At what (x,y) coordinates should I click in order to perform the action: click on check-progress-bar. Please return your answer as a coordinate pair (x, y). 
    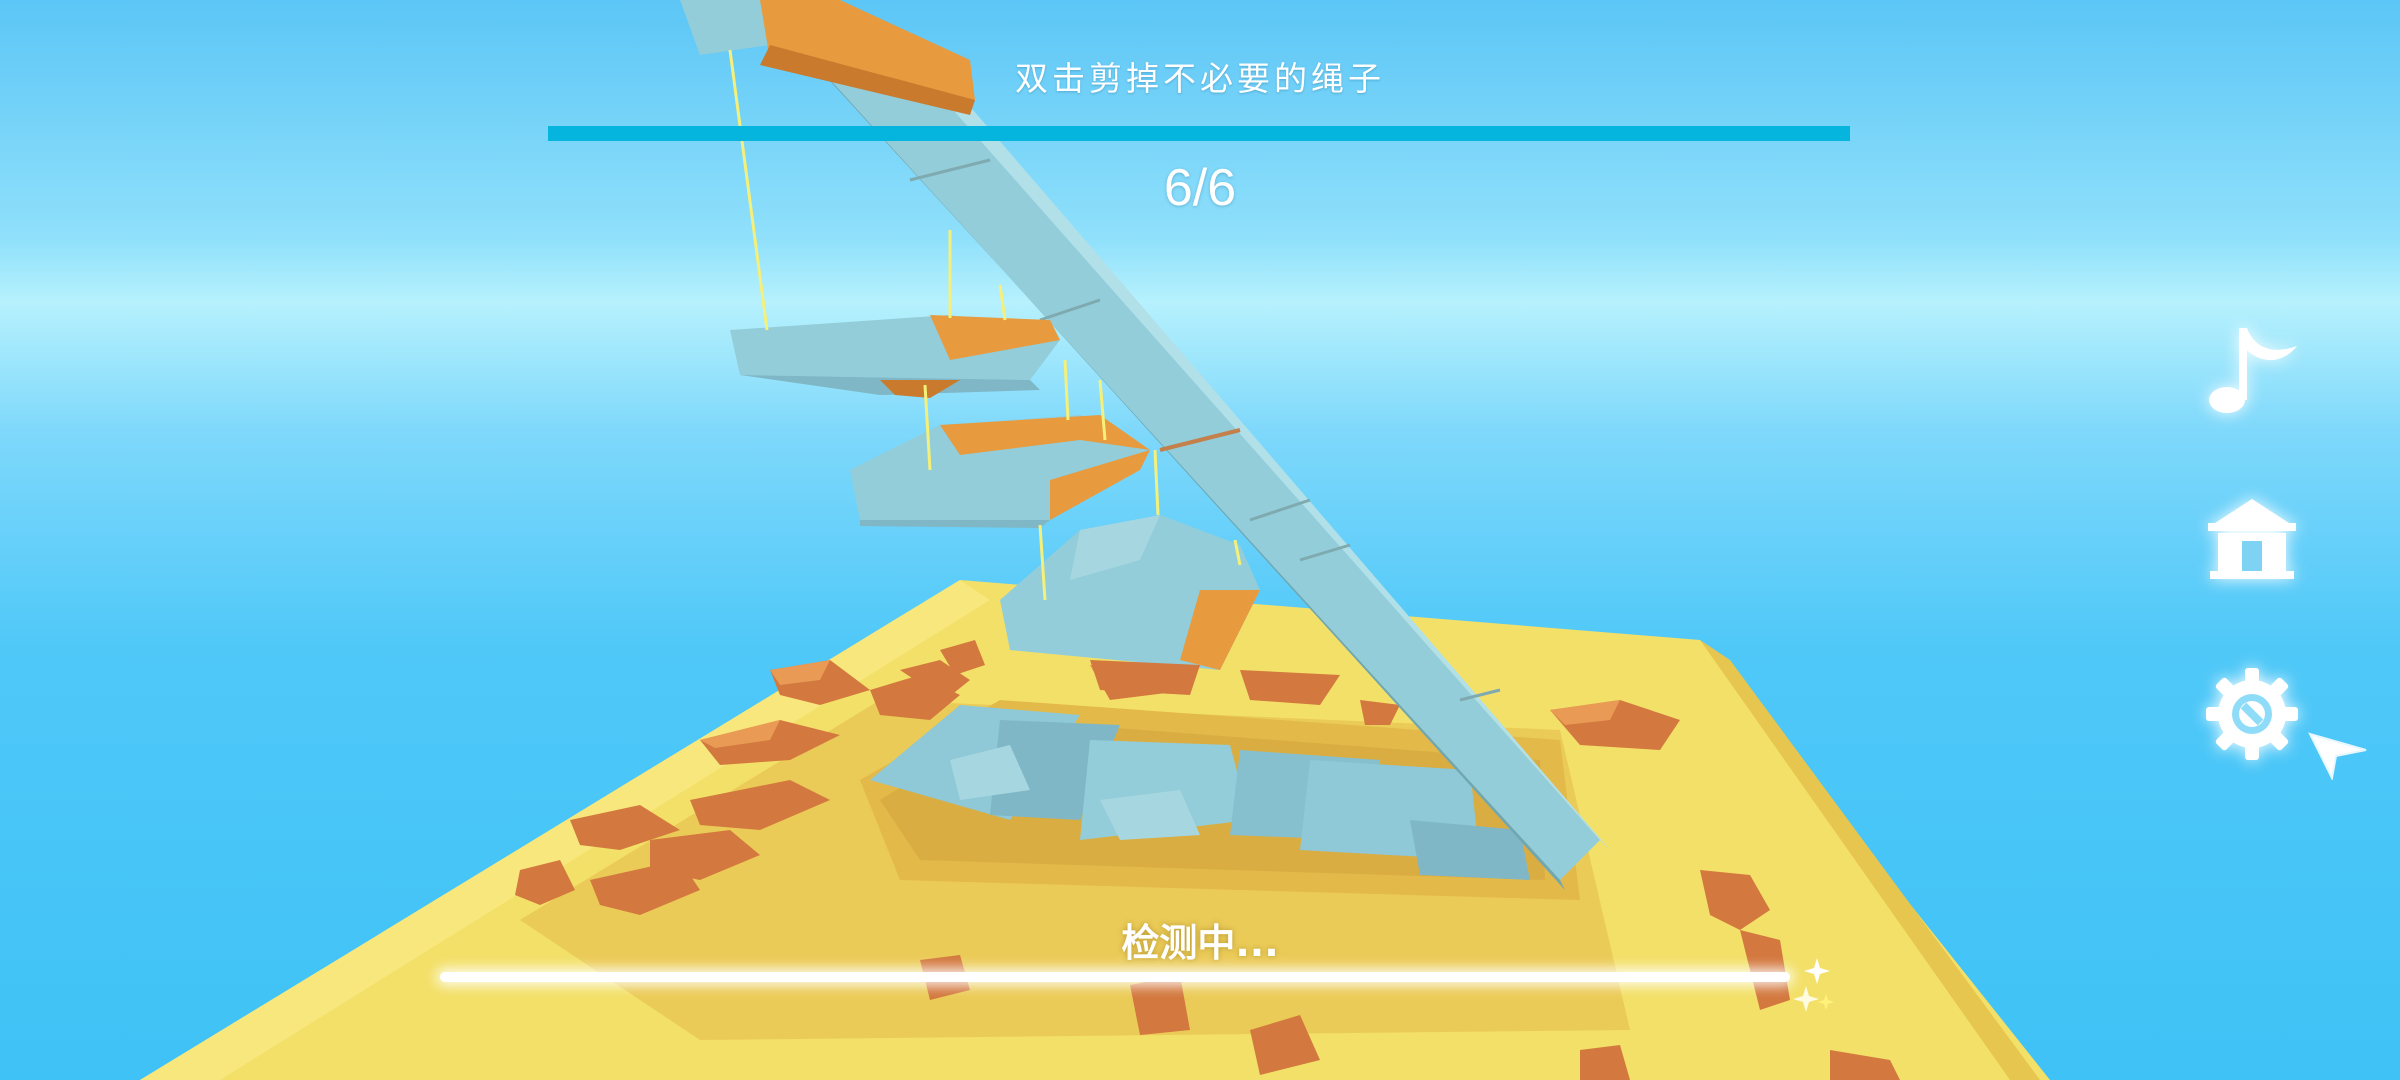
    Looking at the image, I should click on (1115, 977).